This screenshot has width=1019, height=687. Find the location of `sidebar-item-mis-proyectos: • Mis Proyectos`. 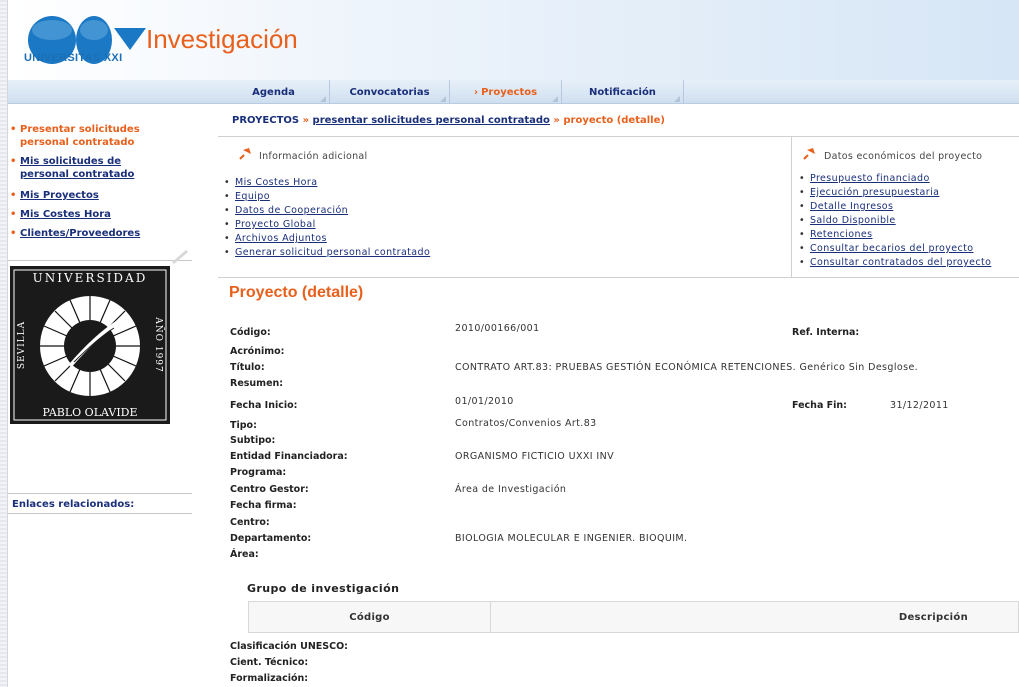

sidebar-item-mis-proyectos: • Mis Proyectos is located at coordinates (54, 195).